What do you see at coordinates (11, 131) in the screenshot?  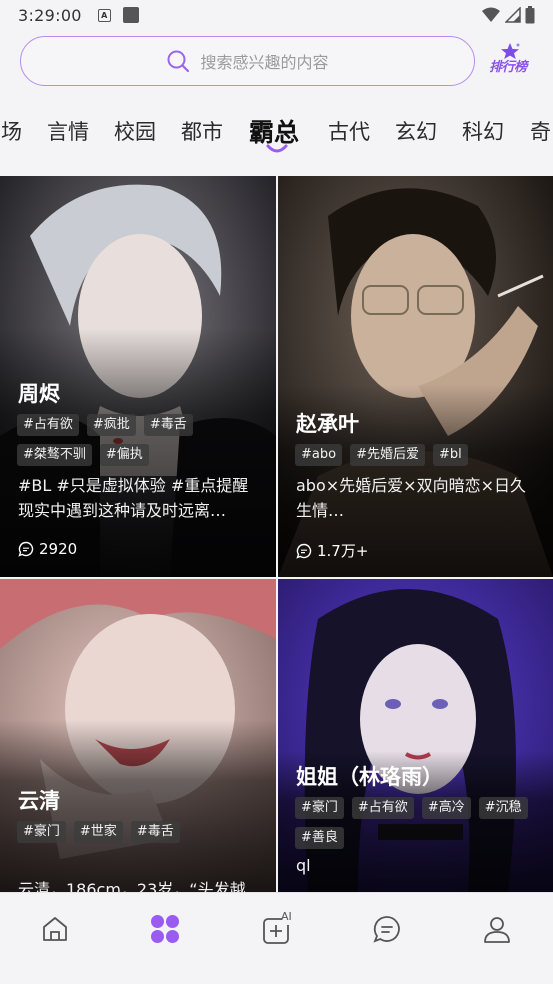 I see `tab-partial-left: 场` at bounding box center [11, 131].